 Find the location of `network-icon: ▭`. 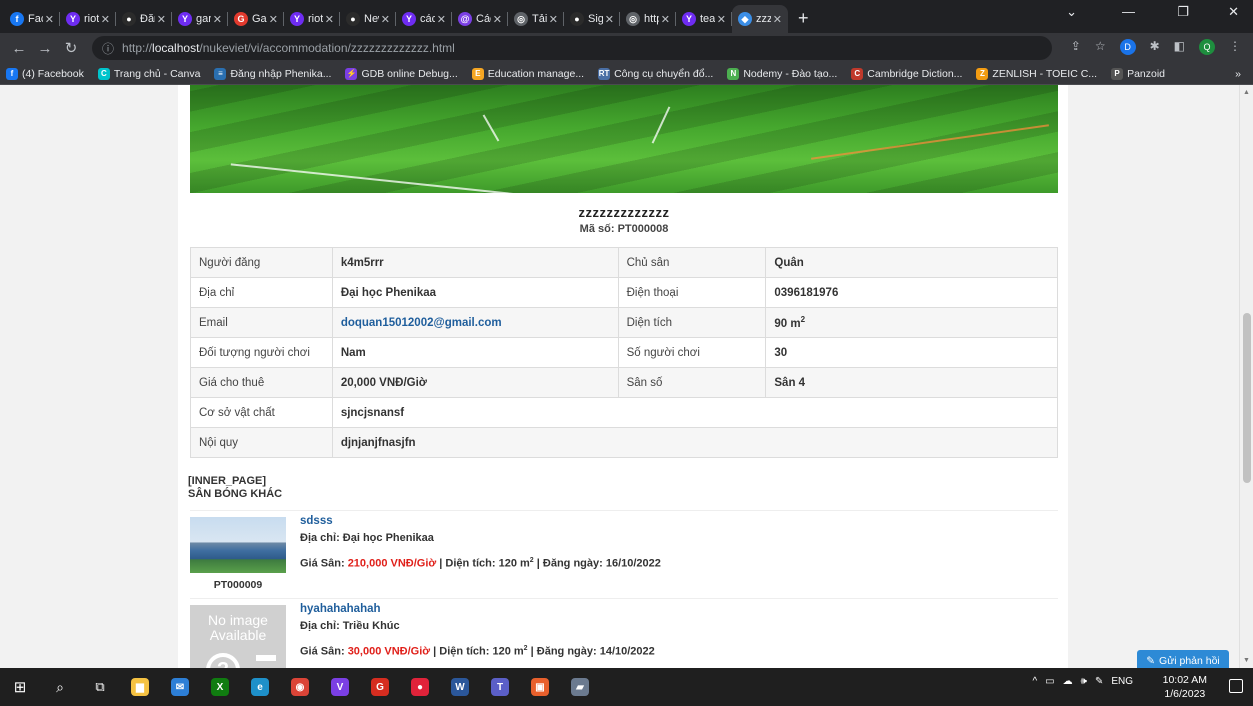

network-icon: ▭ is located at coordinates (1049, 681).